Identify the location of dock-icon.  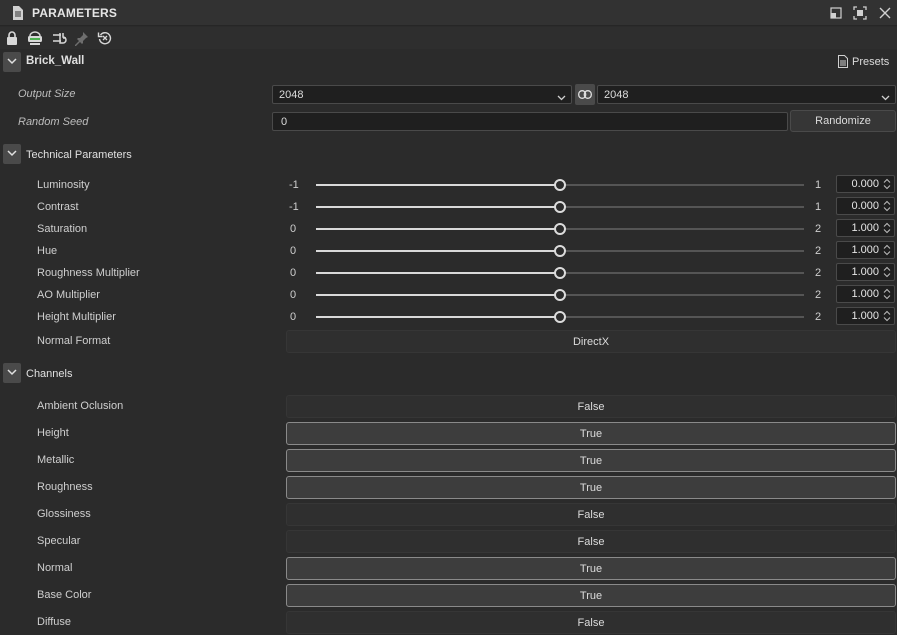
(836, 13).